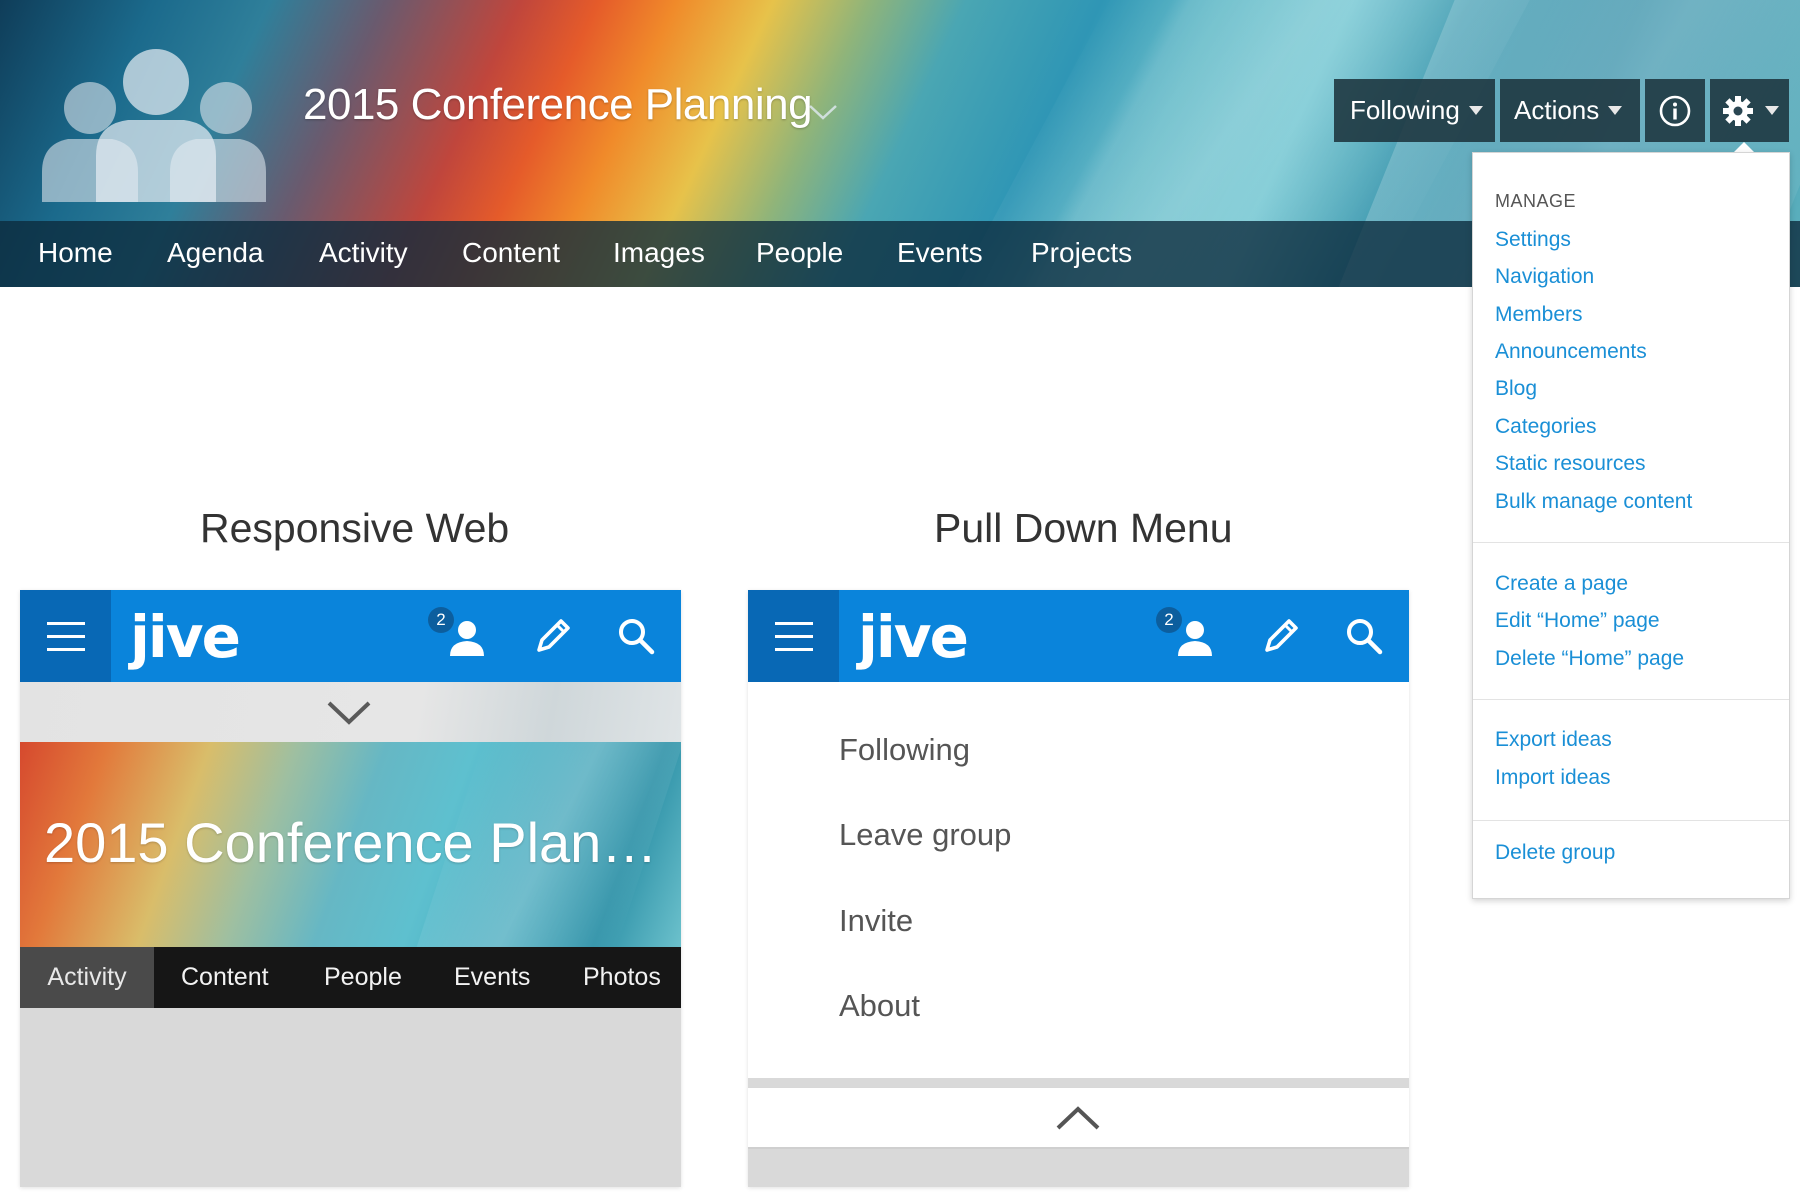 This screenshot has width=1800, height=1201. Describe the element at coordinates (1593, 502) in the screenshot. I see `manage-bulk-content-link: Bulk manage content` at that location.